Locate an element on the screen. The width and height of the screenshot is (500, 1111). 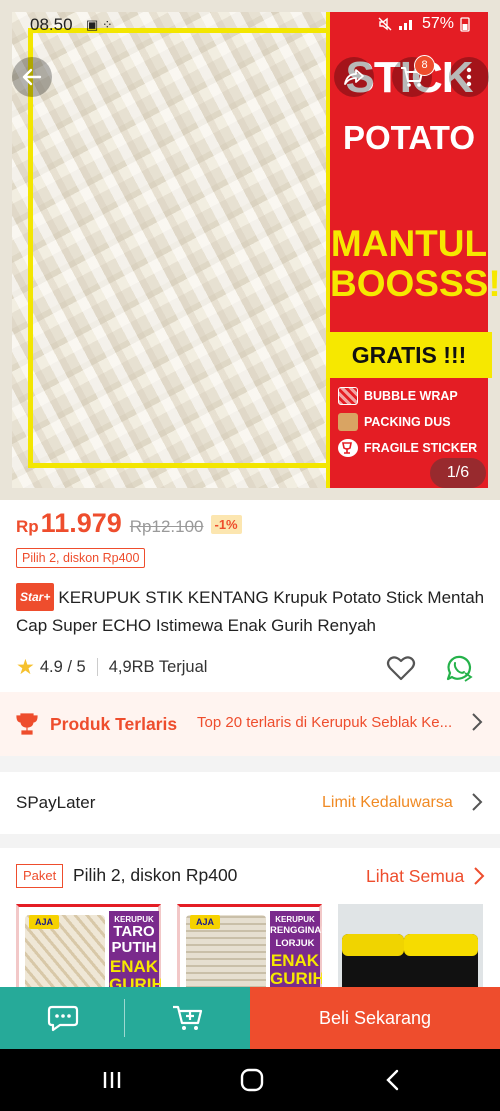
bundle-tag: Paket is located at coordinates (40, 876).